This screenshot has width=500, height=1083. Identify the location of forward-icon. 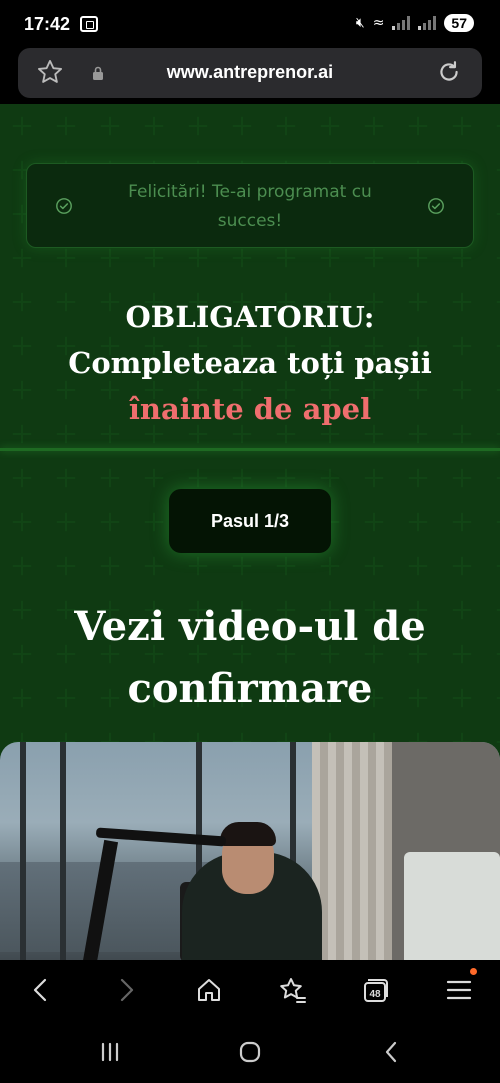
(126, 990).